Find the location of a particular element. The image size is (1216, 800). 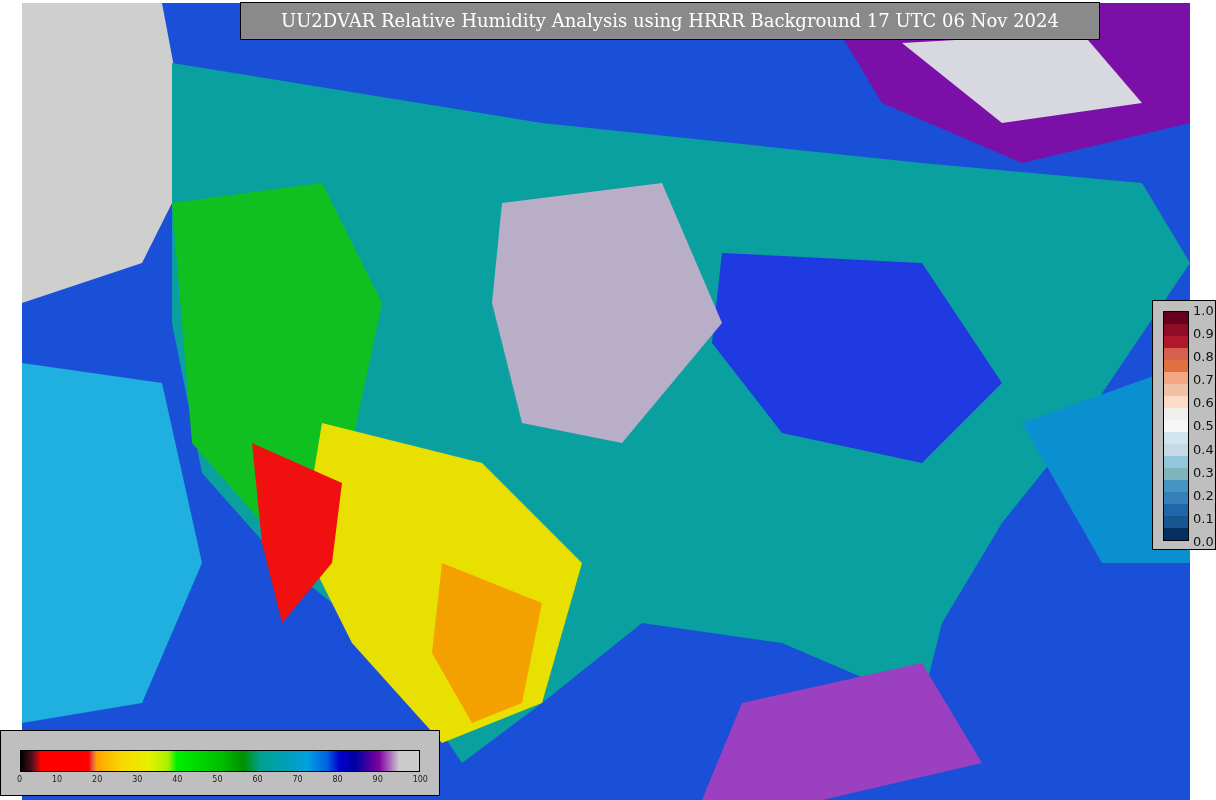

tick-label: 40 is located at coordinates (177, 779).